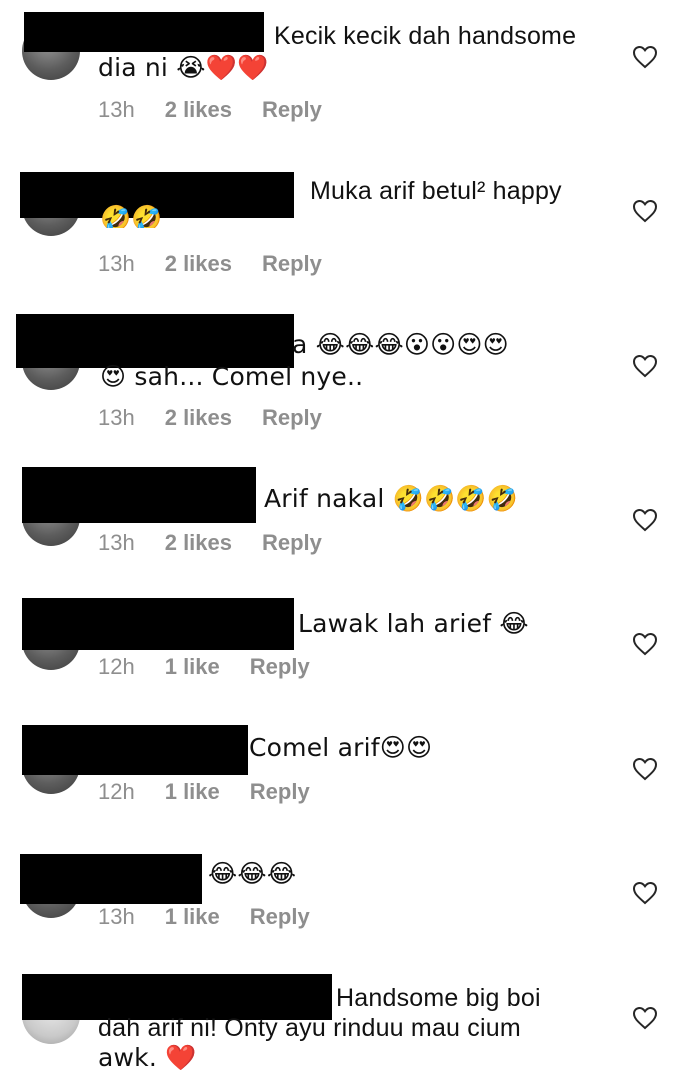 This screenshot has width=696, height=1080. I want to click on comment-text: a 😂😂😂😮😮😍😍, so click(400, 344).